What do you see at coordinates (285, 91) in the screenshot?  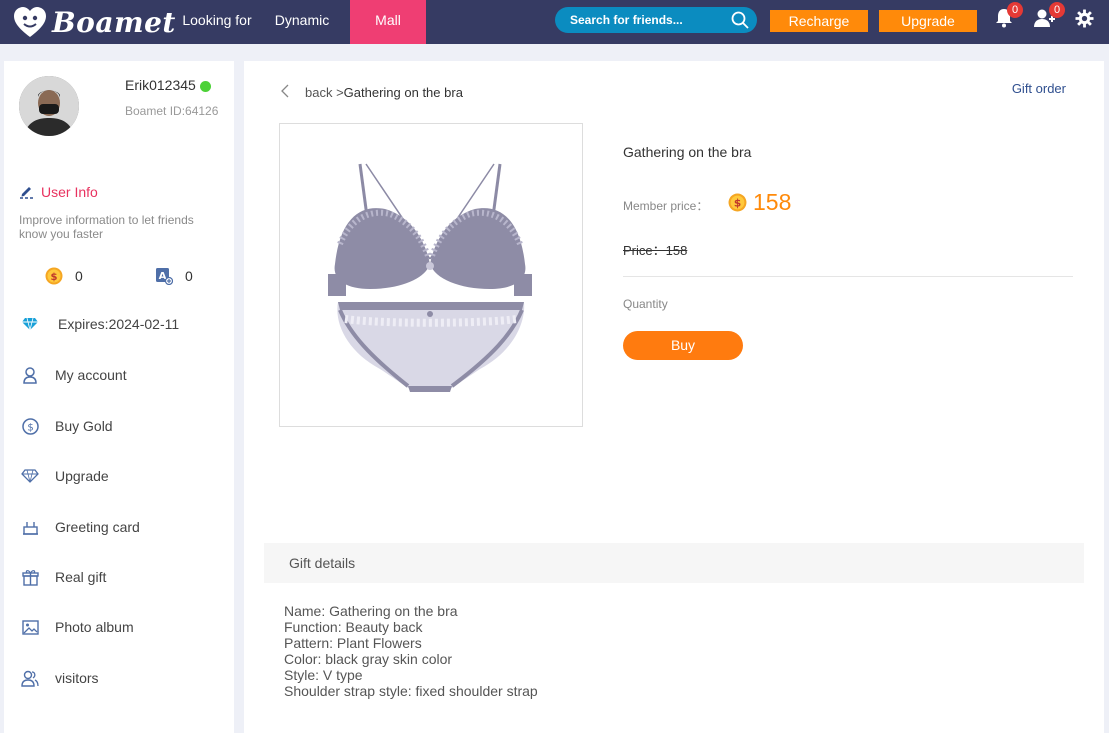 I see `chevron-left-icon` at bounding box center [285, 91].